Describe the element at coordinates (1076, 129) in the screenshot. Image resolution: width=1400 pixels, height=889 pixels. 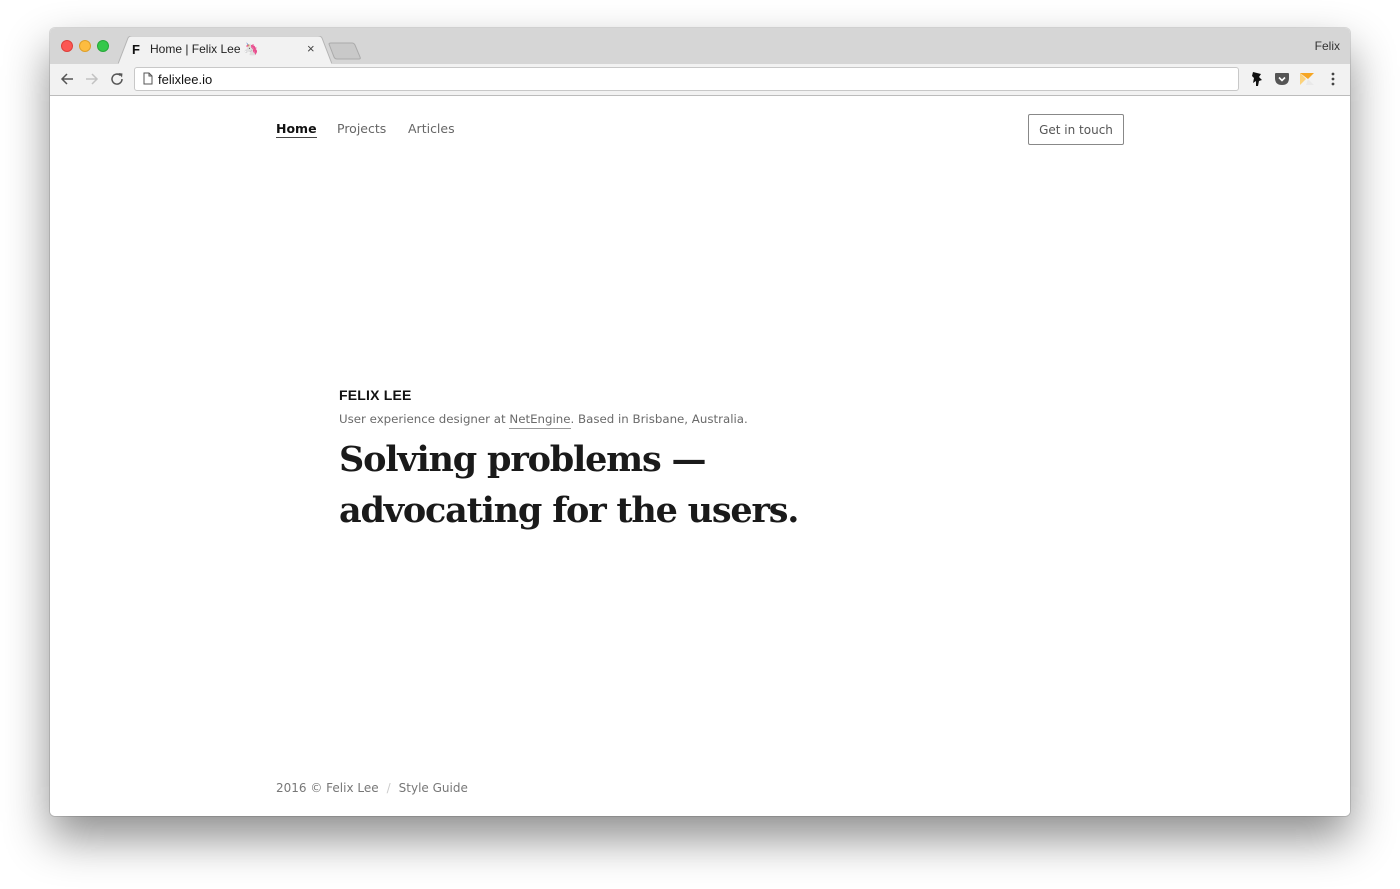
I see `get-in-touch-button: Get in touch` at that location.